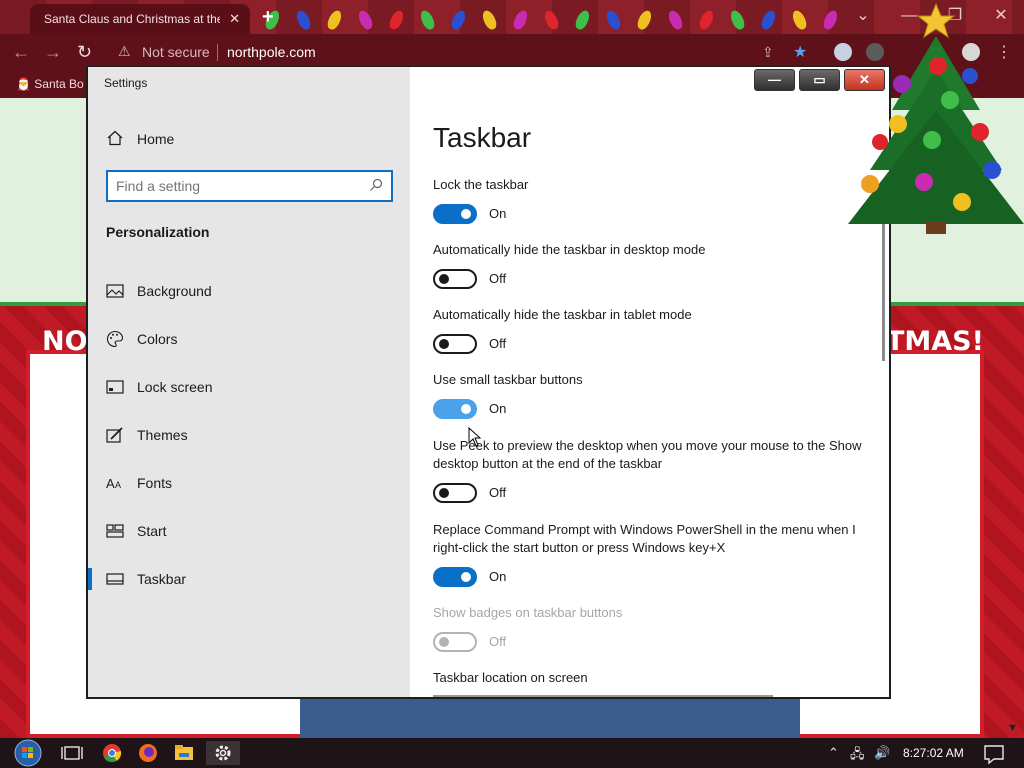 This screenshot has height=768, width=1024. I want to click on show-hidden-icons-icon: ⌃, so click(833, 753).